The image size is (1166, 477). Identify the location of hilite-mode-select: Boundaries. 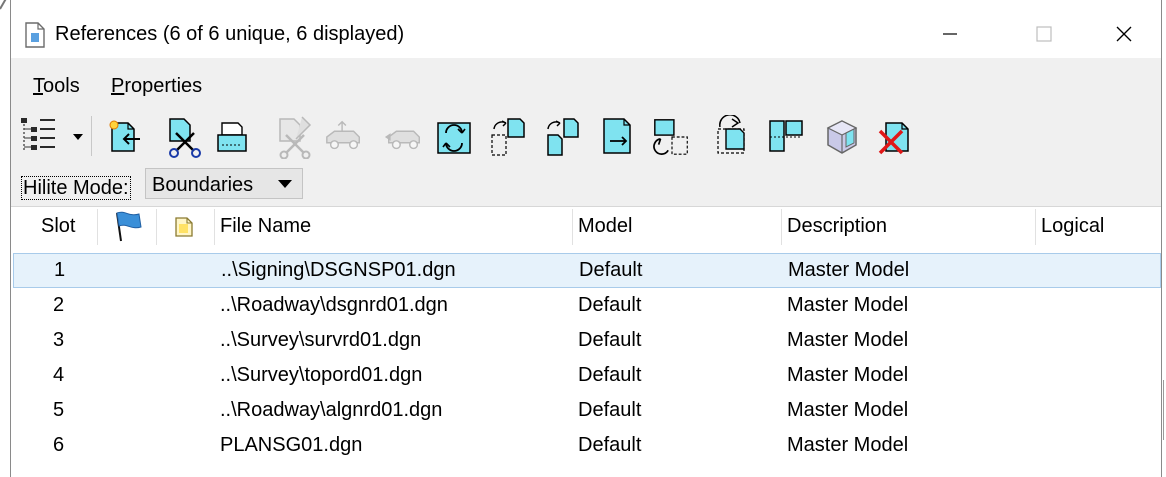
(224, 183).